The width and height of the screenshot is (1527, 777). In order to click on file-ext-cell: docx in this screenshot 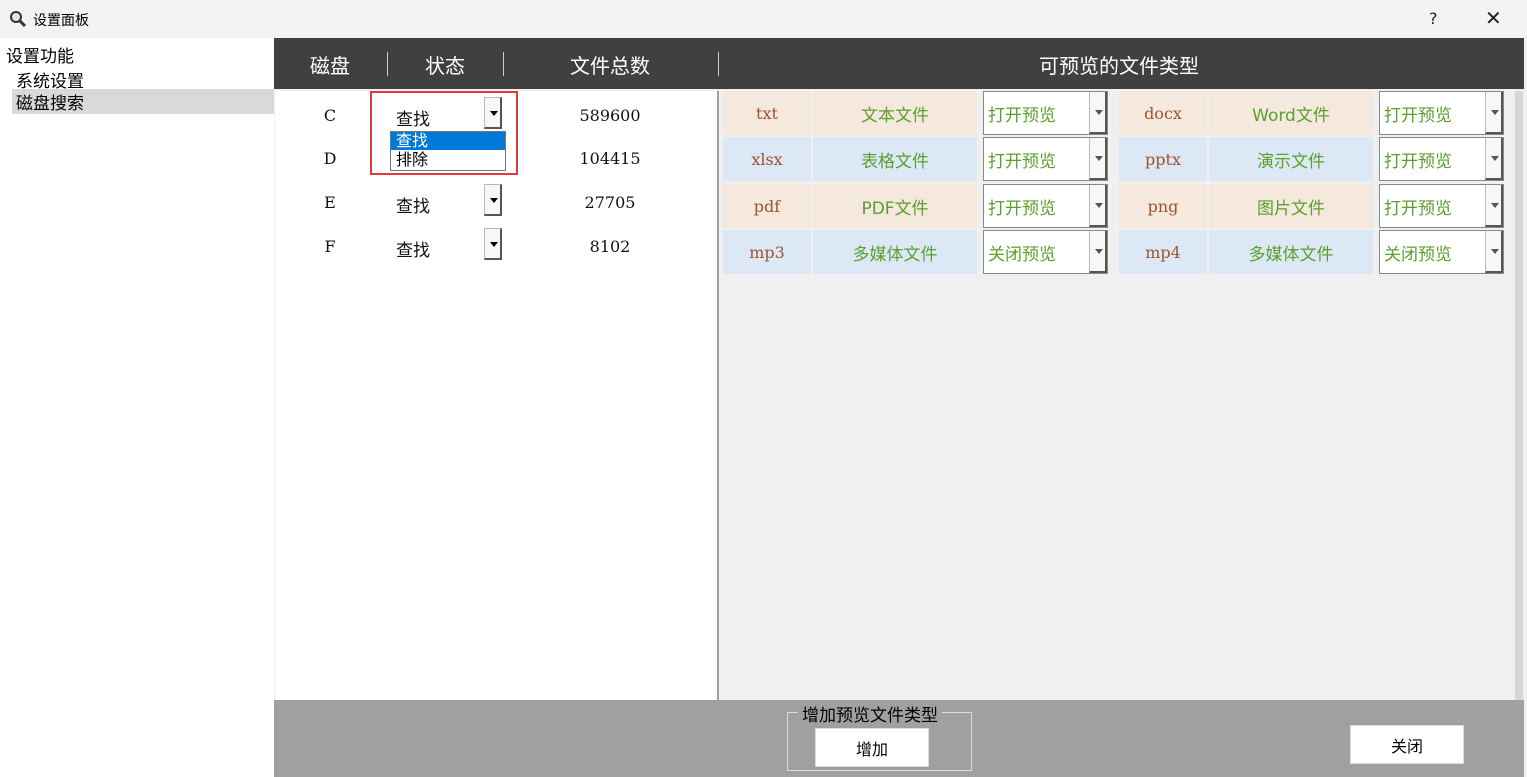, I will do `click(1163, 113)`.